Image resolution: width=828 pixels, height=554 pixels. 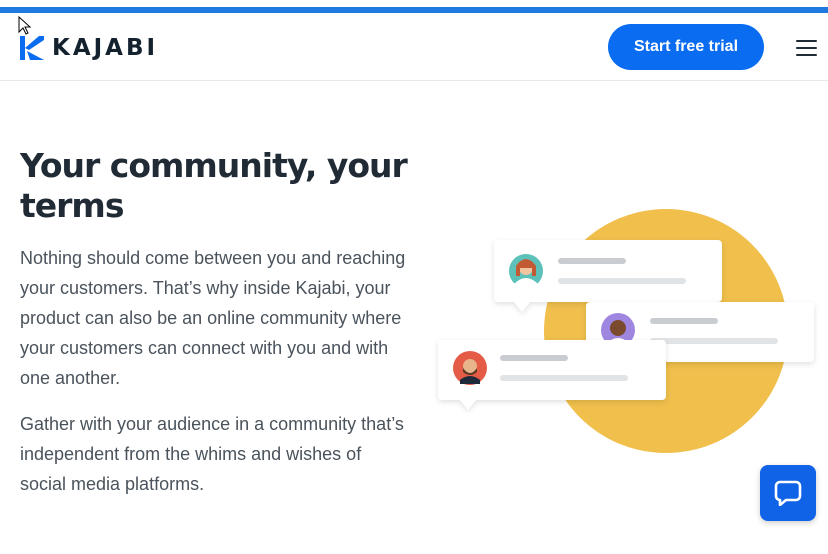 What do you see at coordinates (526, 271) in the screenshot?
I see `avatar-woman-icon` at bounding box center [526, 271].